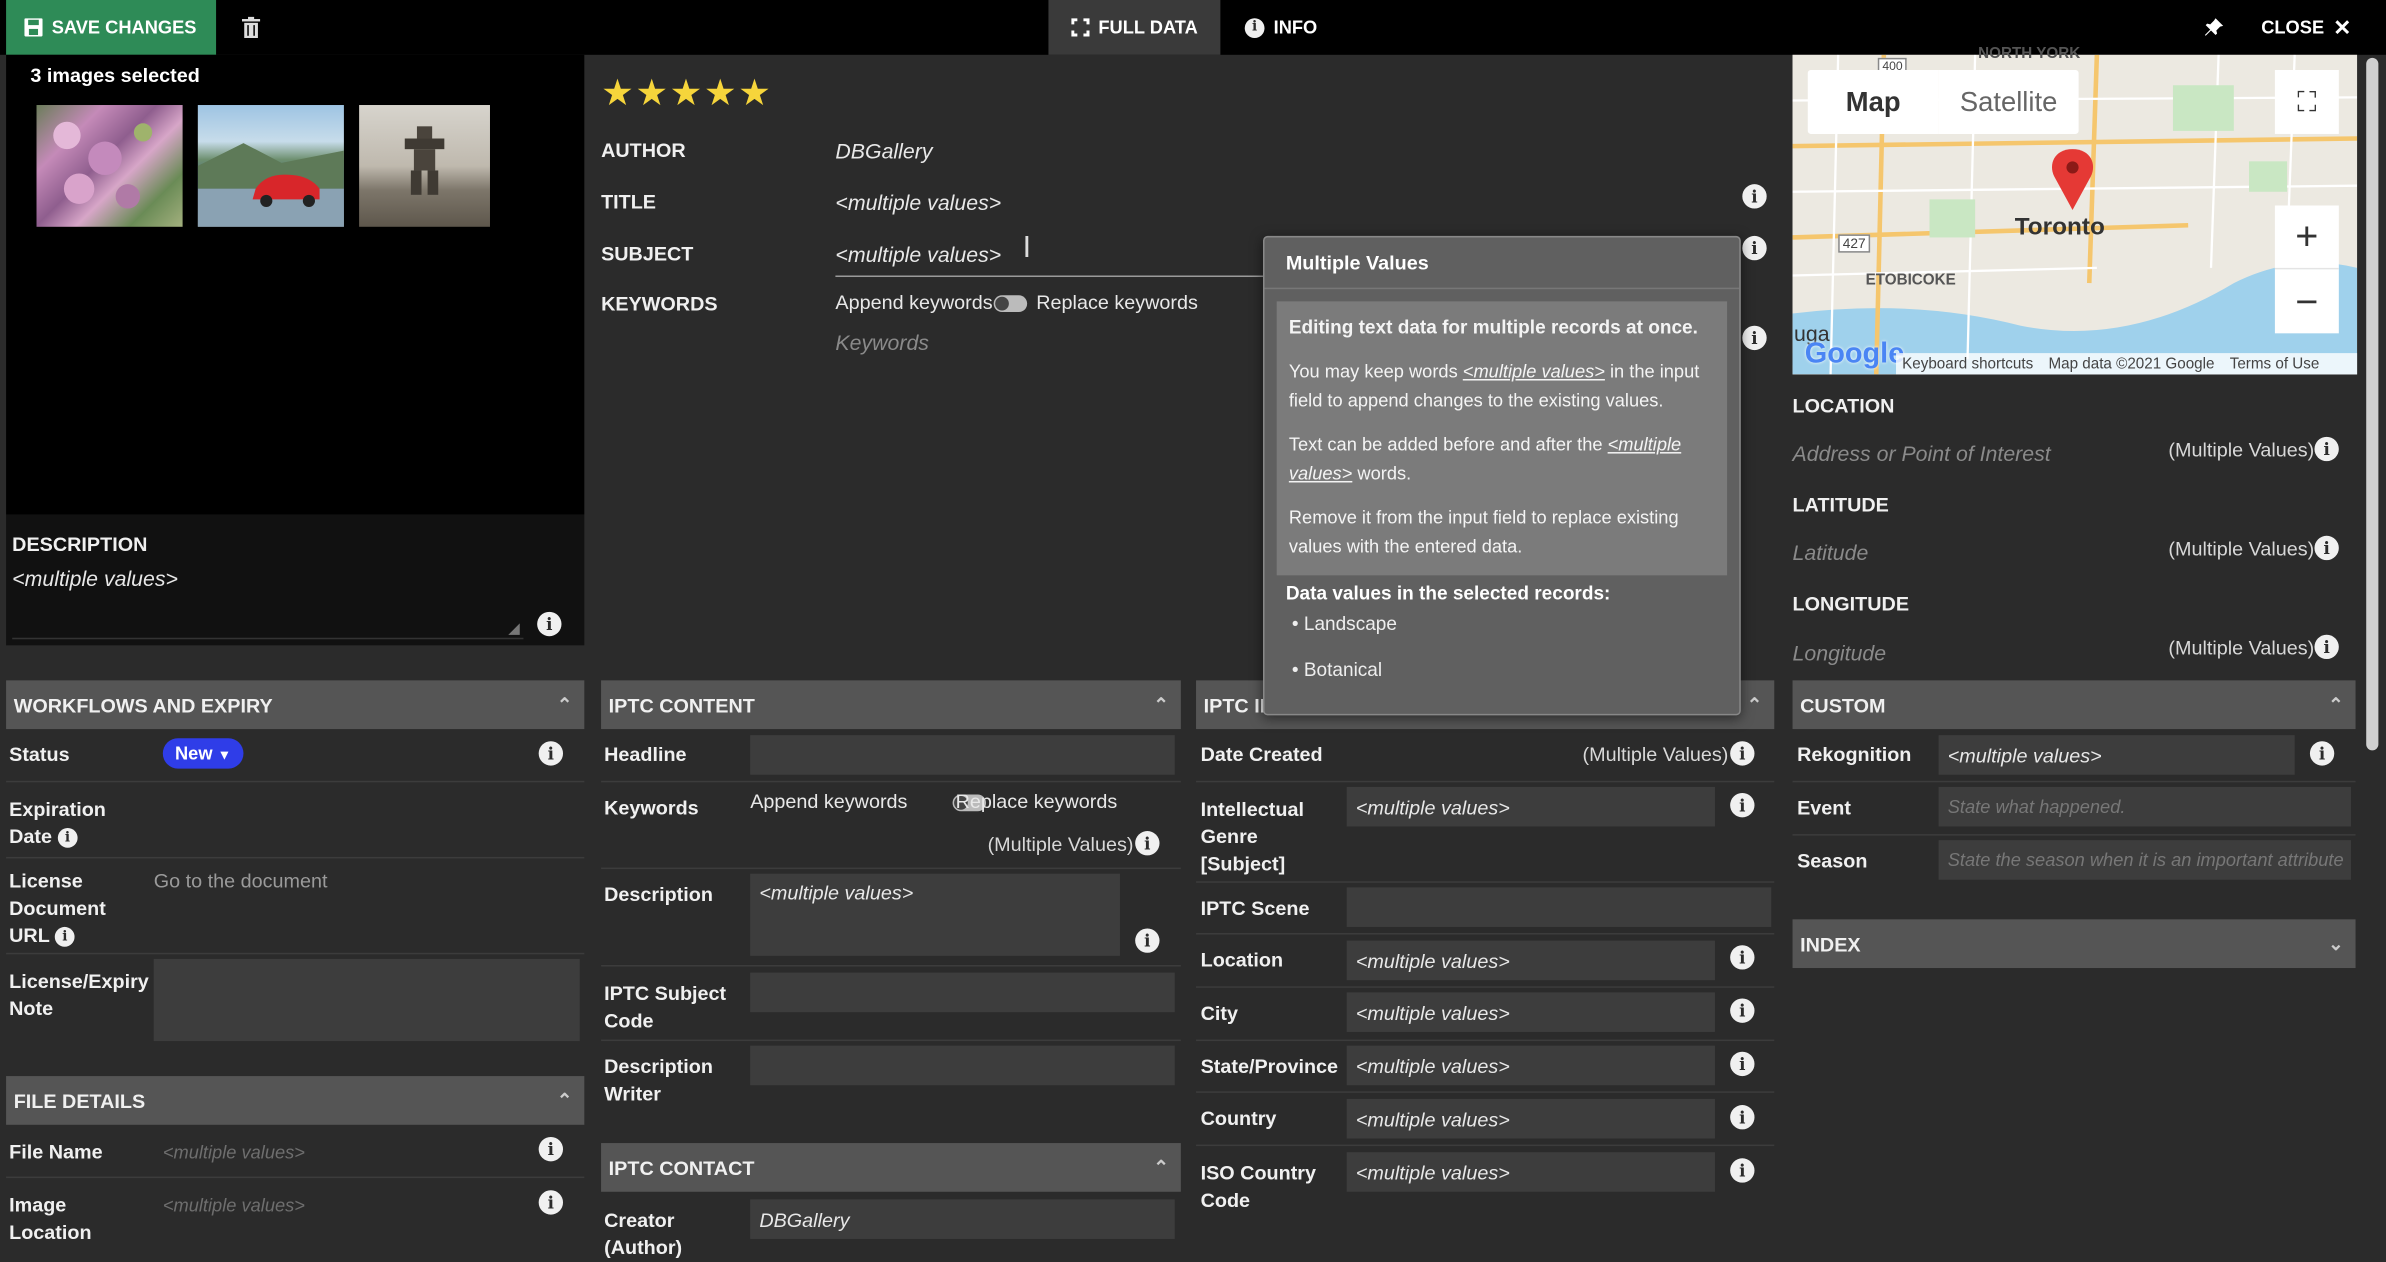 This screenshot has height=1262, width=2386. Describe the element at coordinates (2074, 705) in the screenshot. I see `custom-section-header: CUSTOM ⌃` at that location.